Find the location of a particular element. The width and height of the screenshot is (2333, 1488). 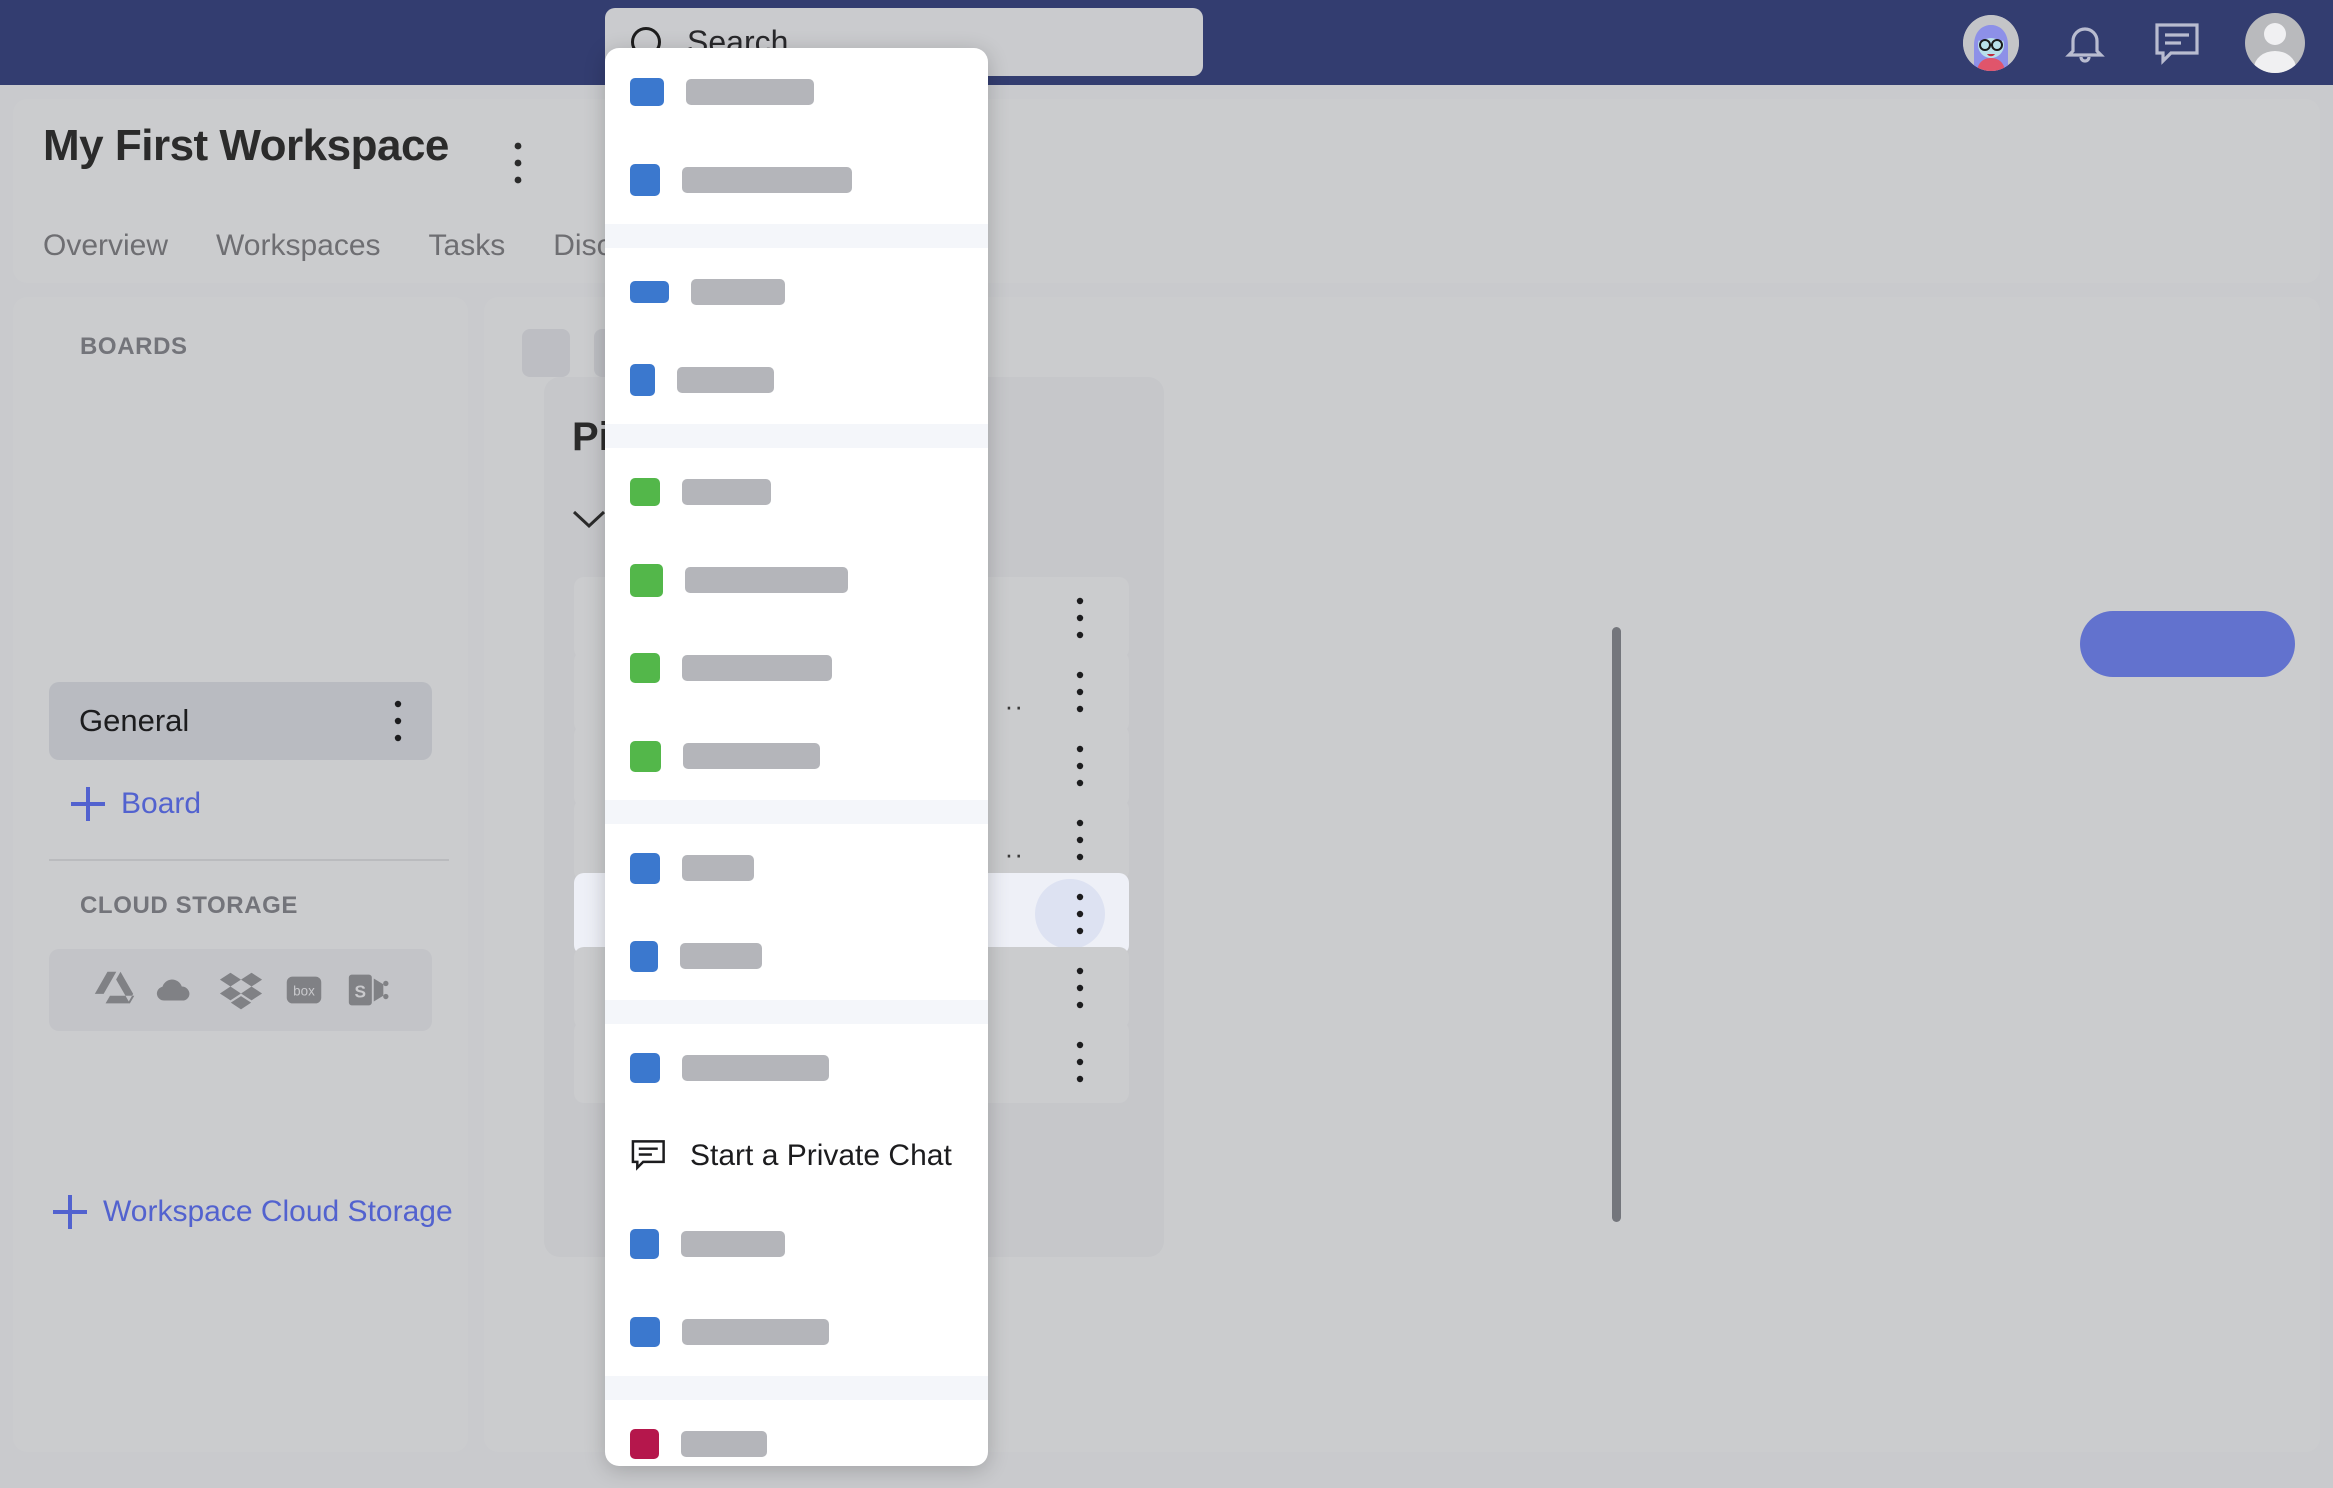

chat-icon is located at coordinates (2177, 43).